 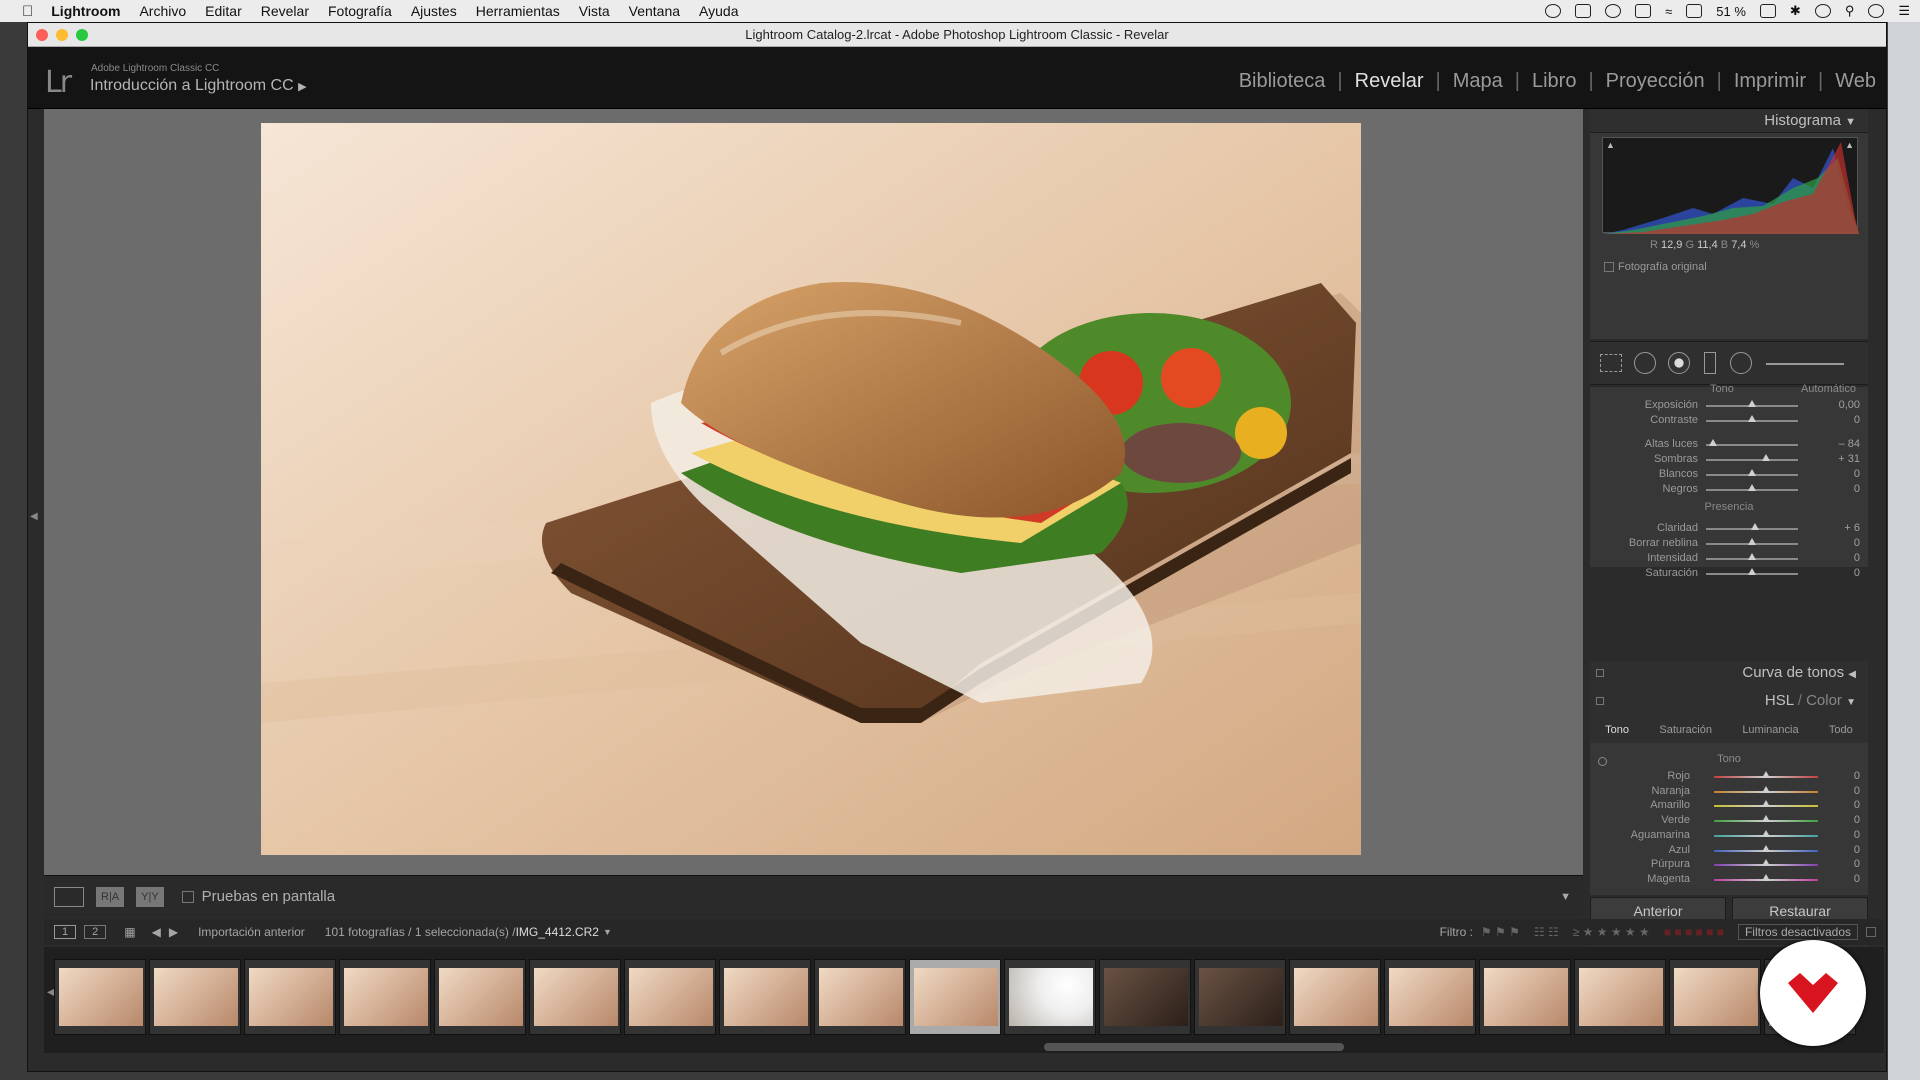 What do you see at coordinates (1679, 363) in the screenshot?
I see `red-eye-icon` at bounding box center [1679, 363].